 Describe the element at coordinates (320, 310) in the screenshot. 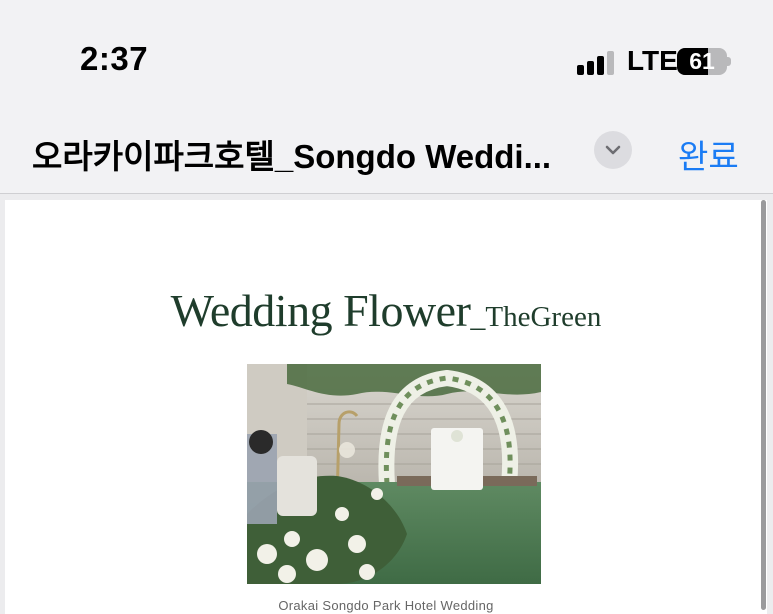

I see `heading-main: Wedding Flower` at that location.